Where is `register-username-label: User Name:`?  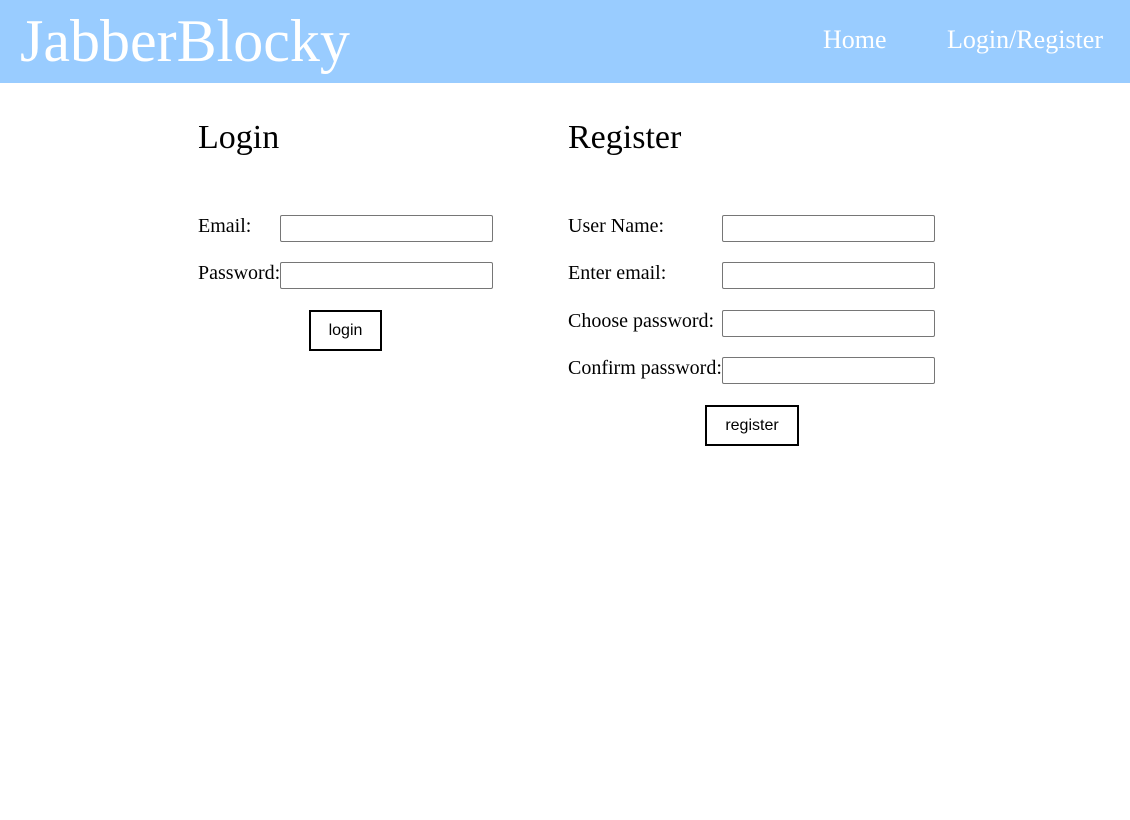
register-username-label: User Name: is located at coordinates (616, 226).